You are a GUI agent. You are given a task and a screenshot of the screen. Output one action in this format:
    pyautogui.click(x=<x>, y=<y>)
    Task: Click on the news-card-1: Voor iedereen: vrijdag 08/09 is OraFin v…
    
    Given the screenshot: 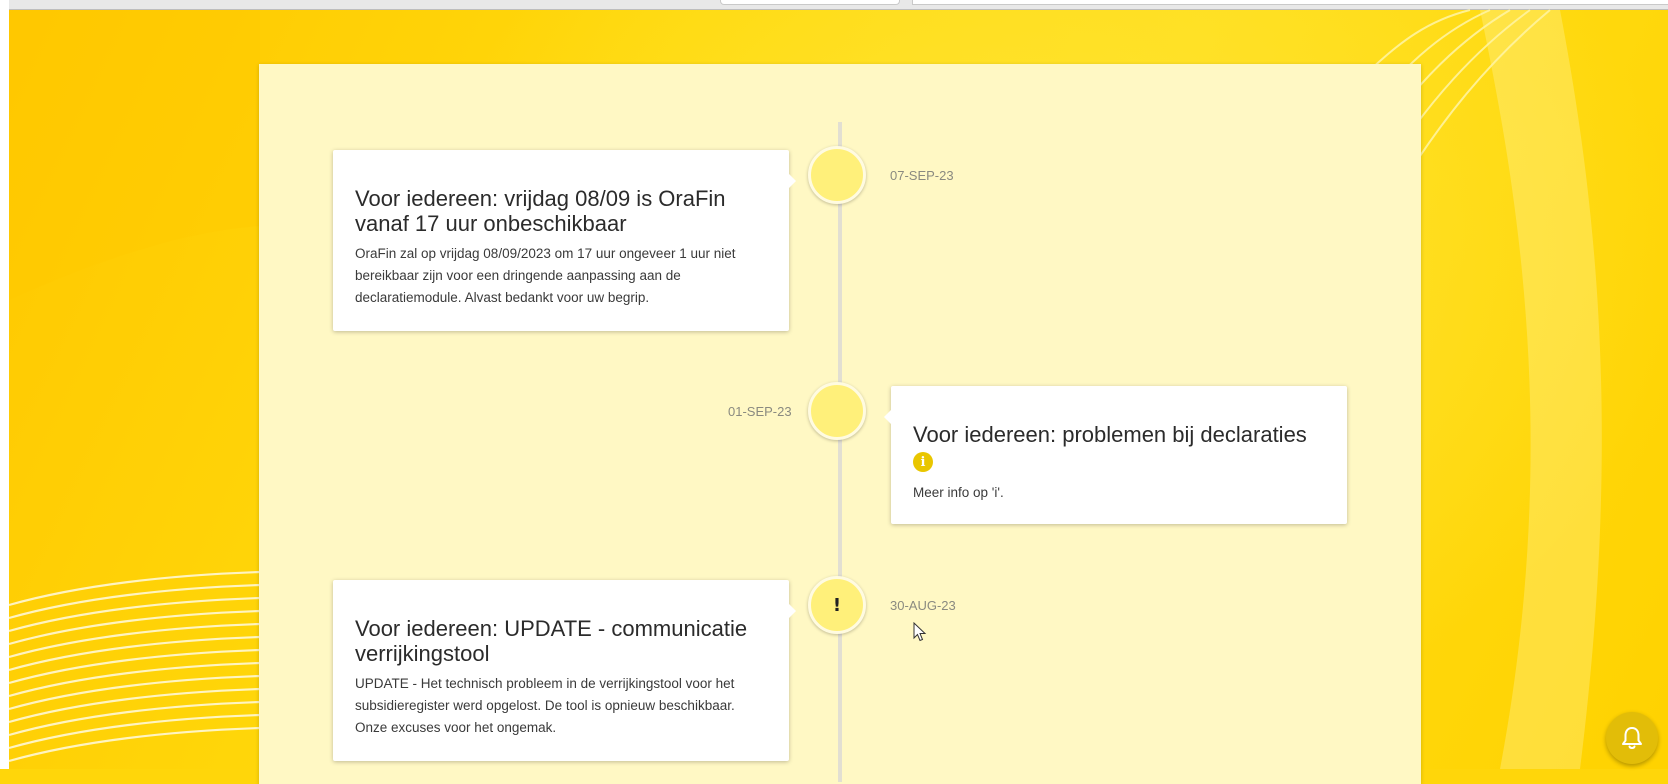 What is the action you would take?
    pyautogui.click(x=564, y=240)
    